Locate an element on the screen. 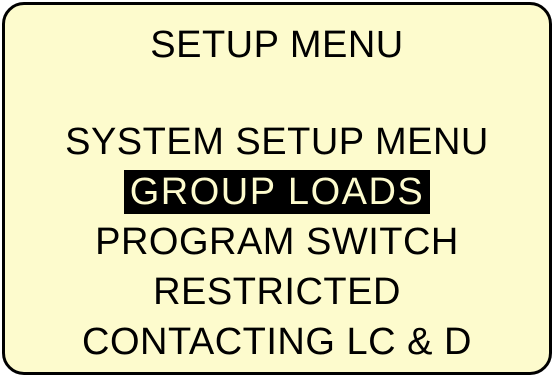  menu-item-contacting-lcd: CONTACTING LC & D is located at coordinates (277, 342).